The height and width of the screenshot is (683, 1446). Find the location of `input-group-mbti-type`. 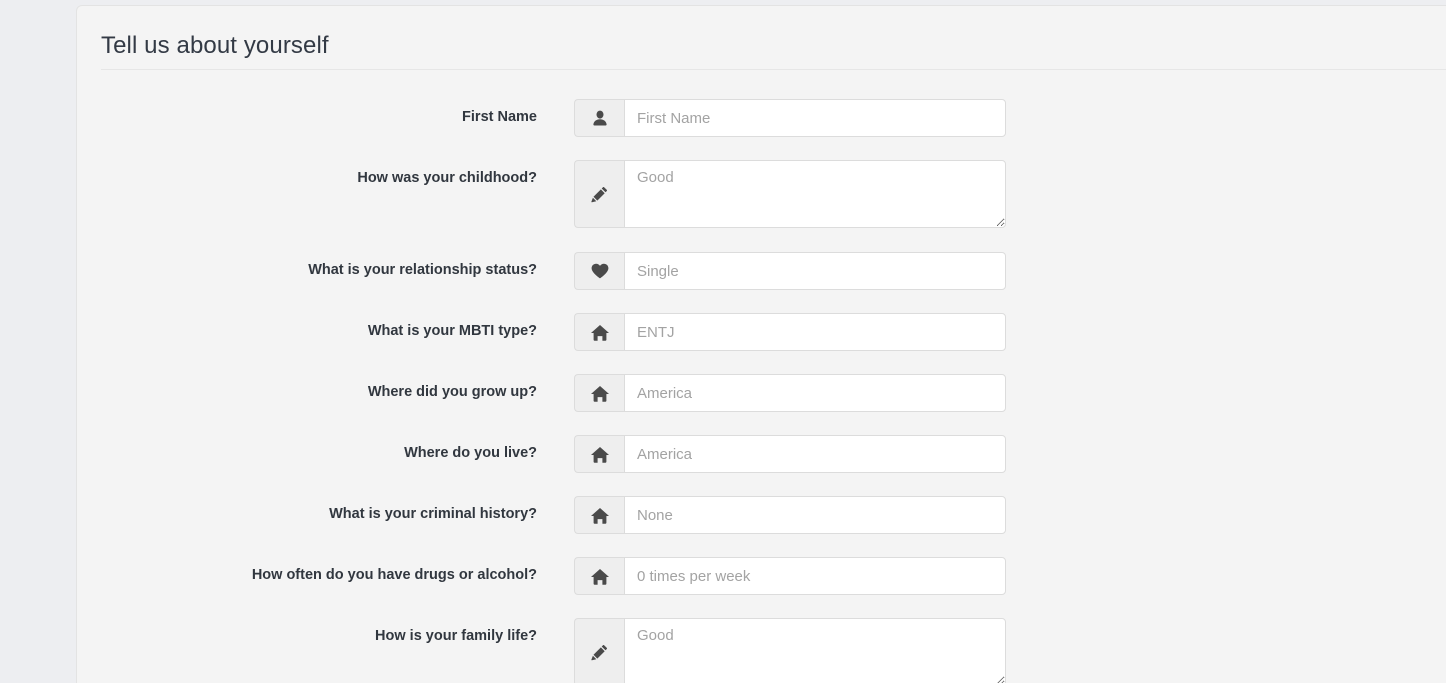

input-group-mbti-type is located at coordinates (790, 332).